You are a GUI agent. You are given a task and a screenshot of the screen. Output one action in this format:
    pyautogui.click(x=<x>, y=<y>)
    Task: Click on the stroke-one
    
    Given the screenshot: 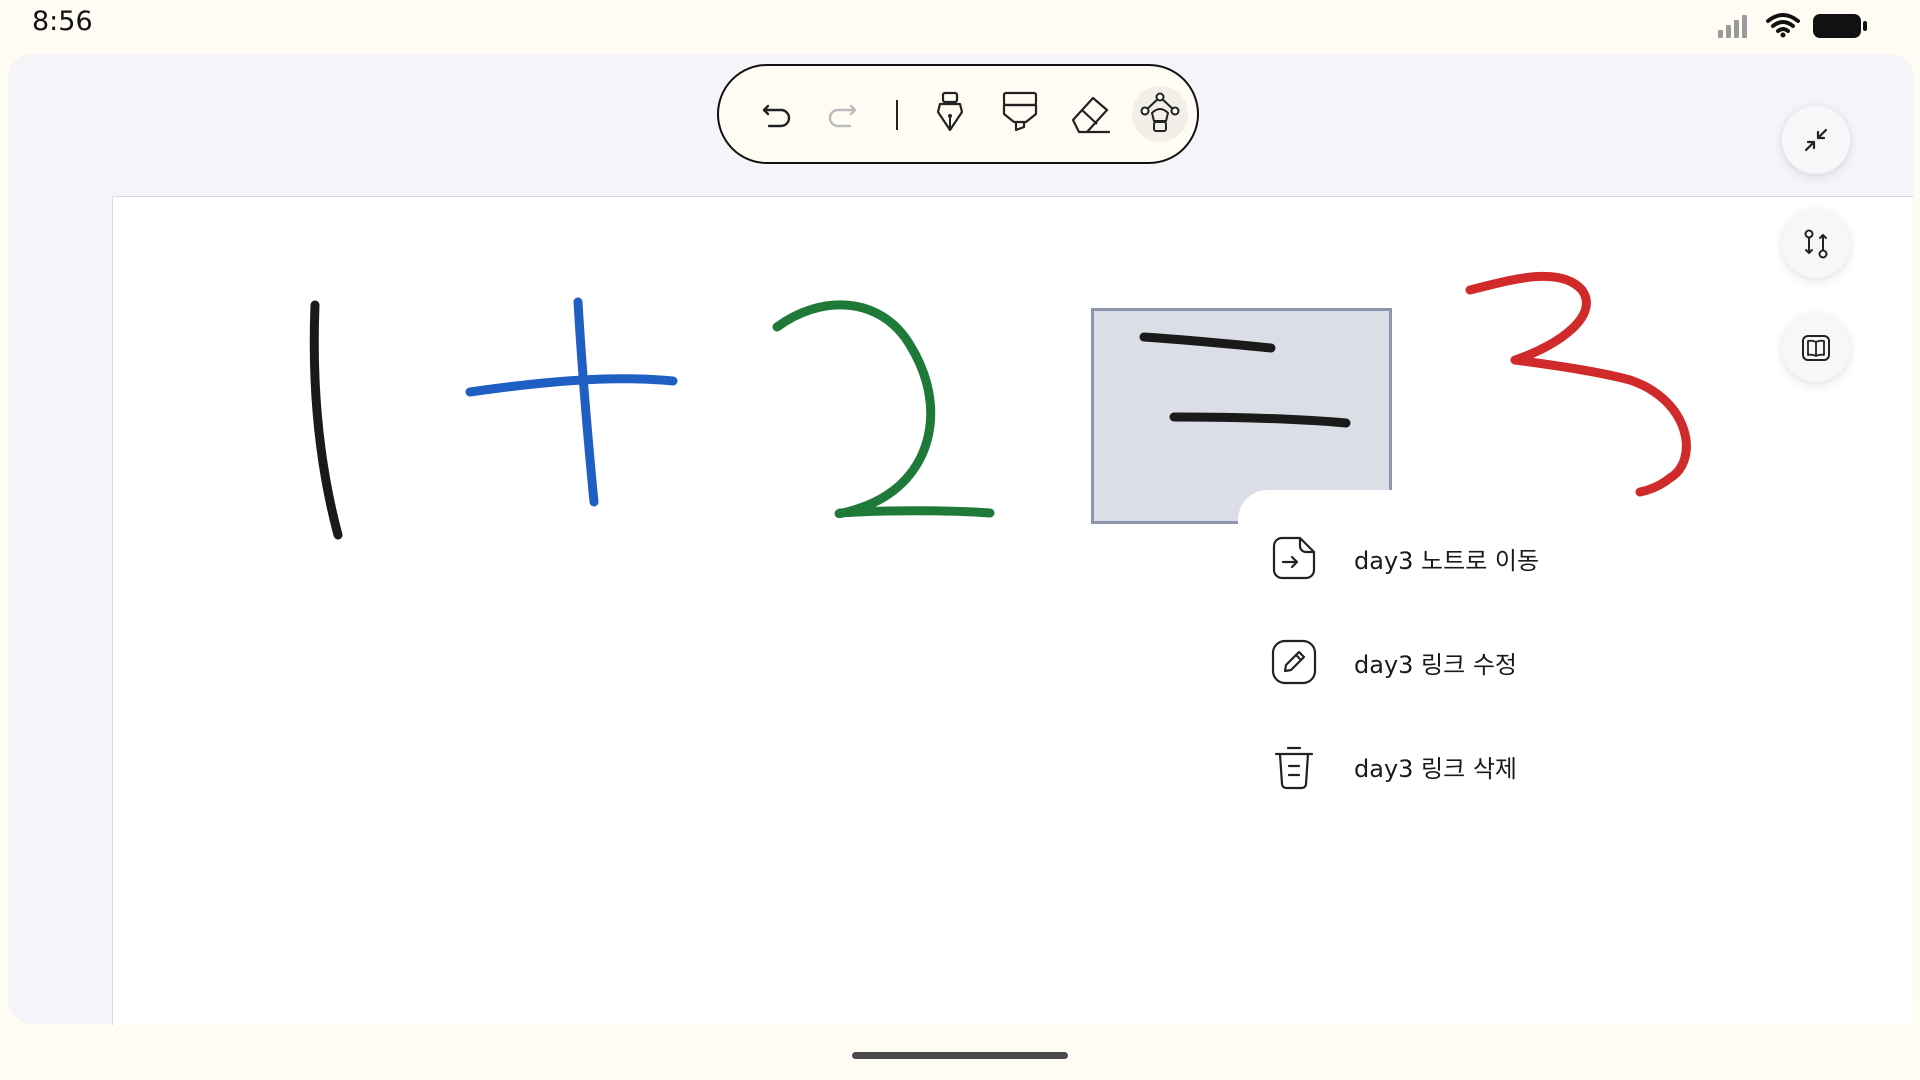 What is the action you would take?
    pyautogui.click(x=326, y=420)
    